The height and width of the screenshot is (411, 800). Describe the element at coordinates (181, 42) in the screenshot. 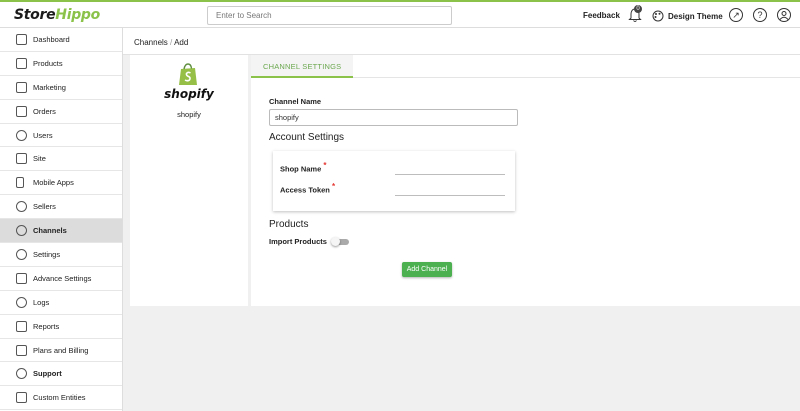

I see `breadcrumb-add: Add` at that location.